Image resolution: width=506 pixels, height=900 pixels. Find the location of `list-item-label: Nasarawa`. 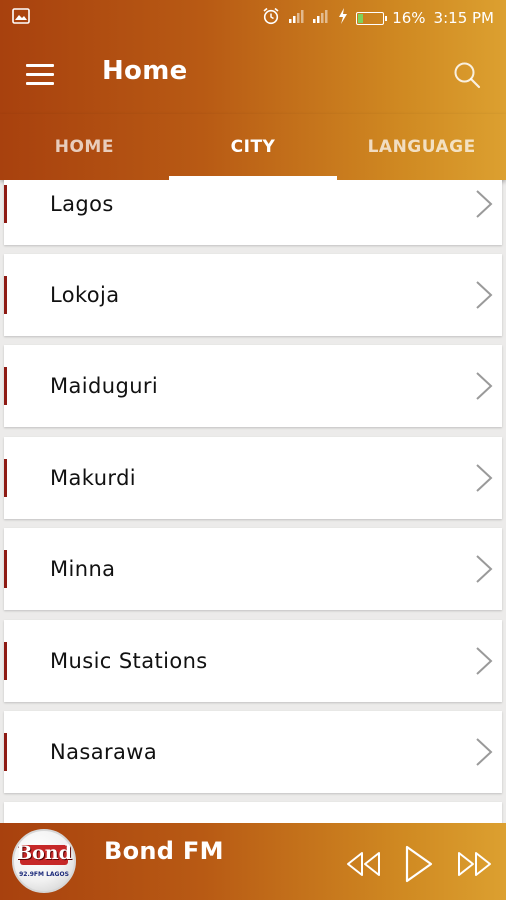

list-item-label: Nasarawa is located at coordinates (104, 752).